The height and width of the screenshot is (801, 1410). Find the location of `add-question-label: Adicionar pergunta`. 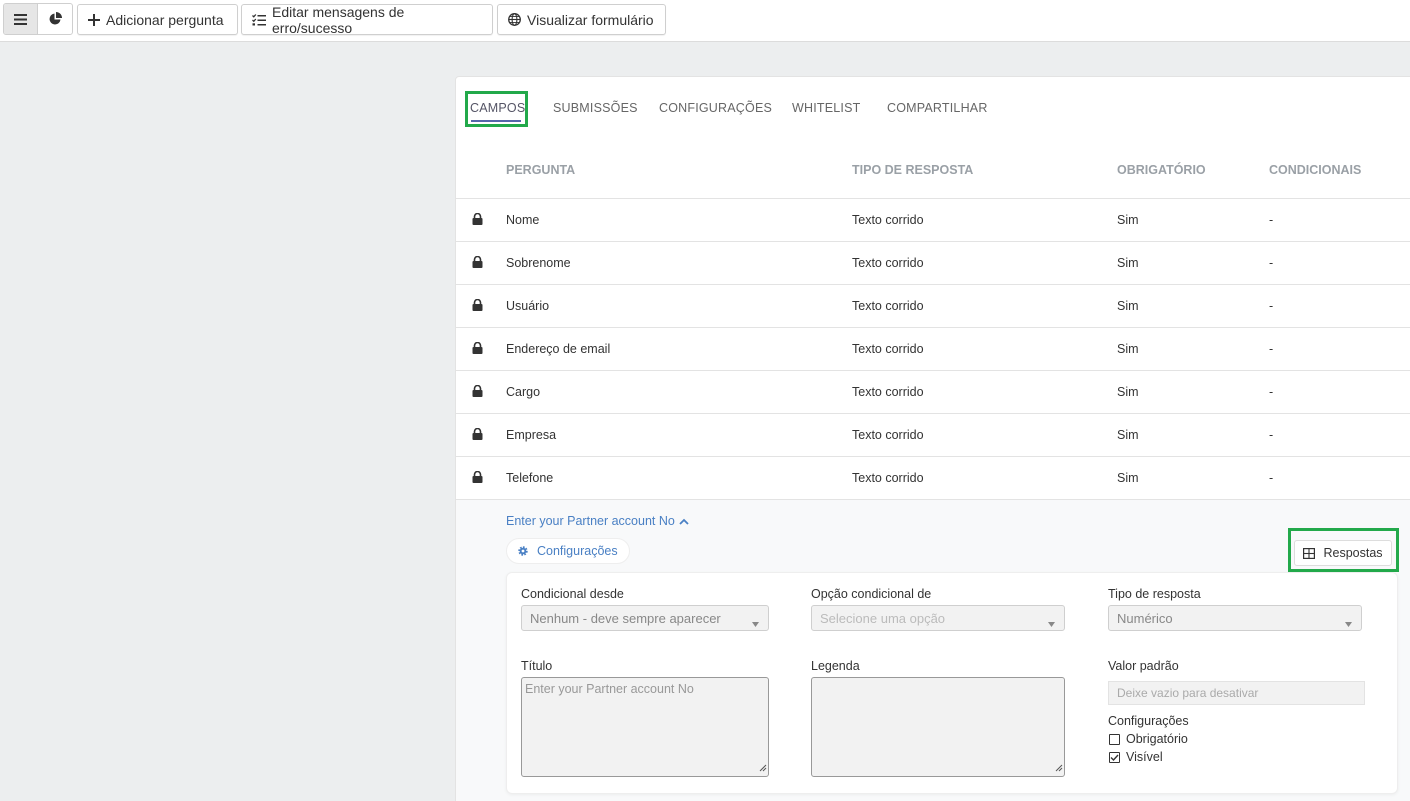

add-question-label: Adicionar pergunta is located at coordinates (165, 19).